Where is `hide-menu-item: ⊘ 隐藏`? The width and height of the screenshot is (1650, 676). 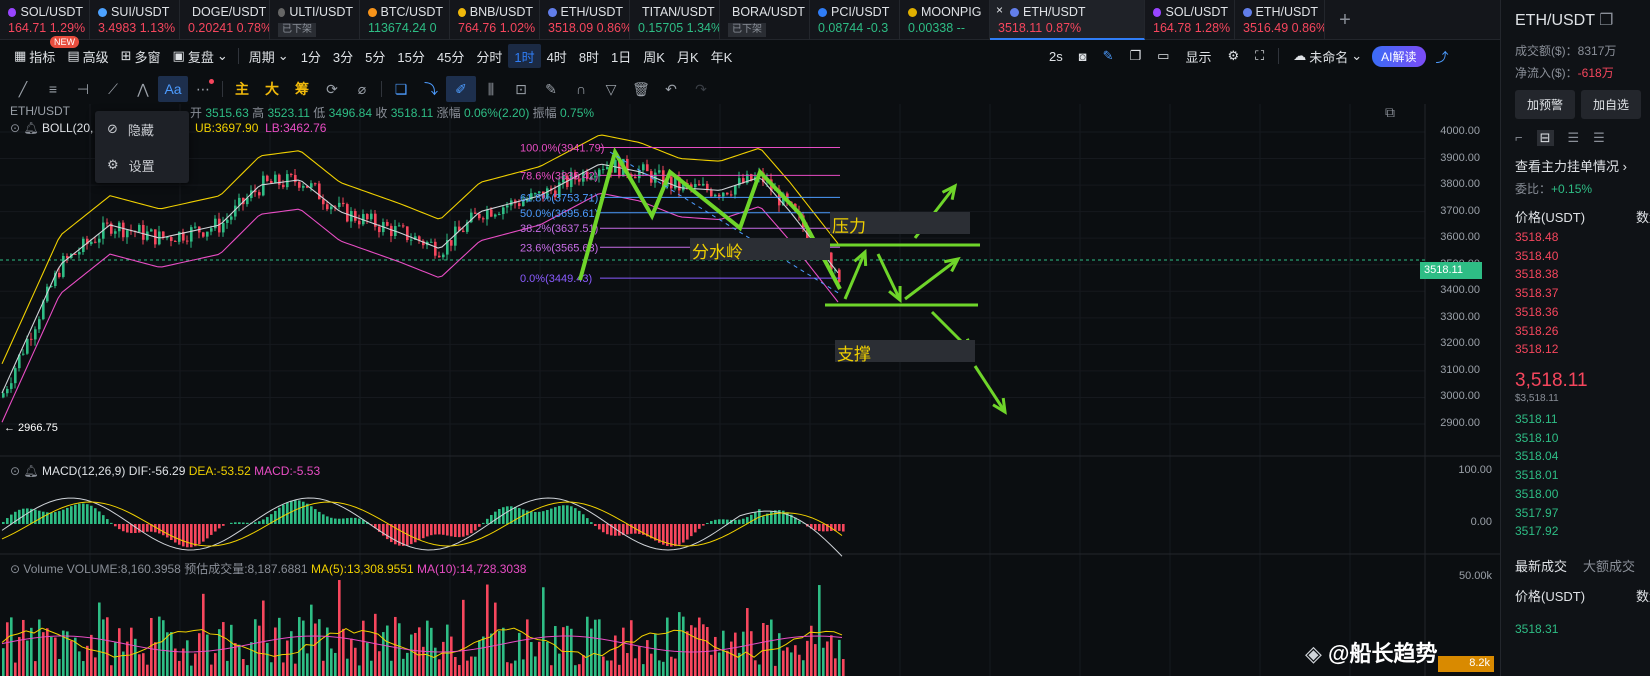 hide-menu-item: ⊘ 隐藏 is located at coordinates (142, 129).